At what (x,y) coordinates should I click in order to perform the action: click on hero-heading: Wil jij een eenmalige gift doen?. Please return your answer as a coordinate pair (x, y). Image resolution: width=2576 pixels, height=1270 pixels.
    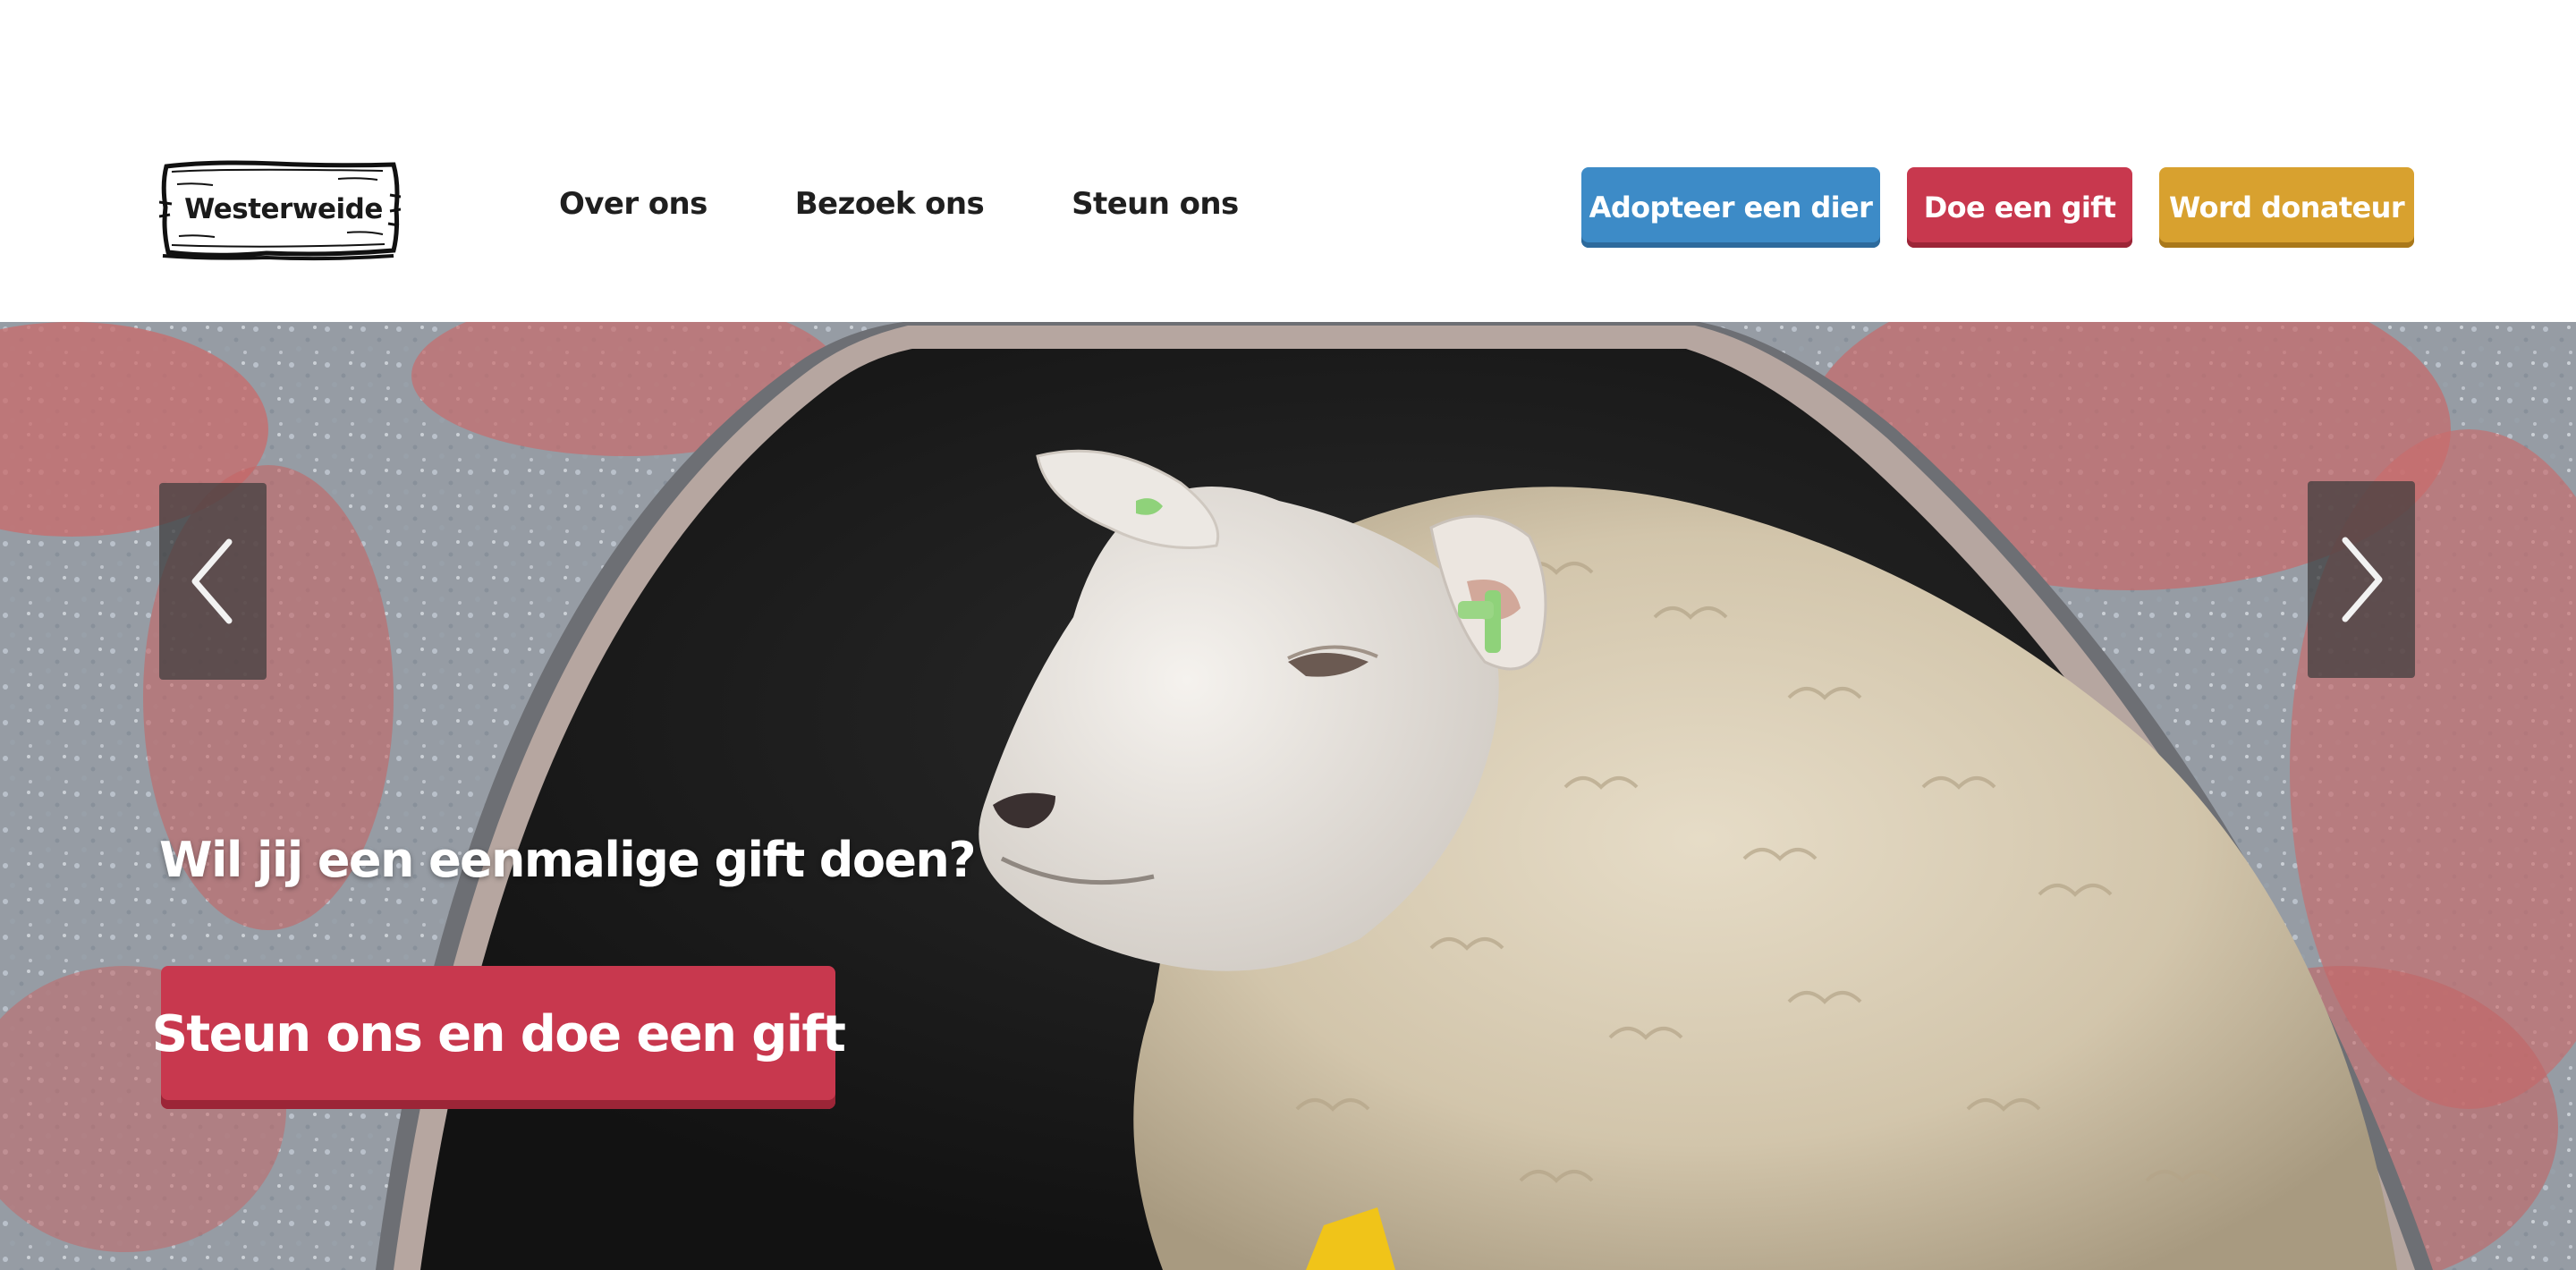
    Looking at the image, I should click on (568, 860).